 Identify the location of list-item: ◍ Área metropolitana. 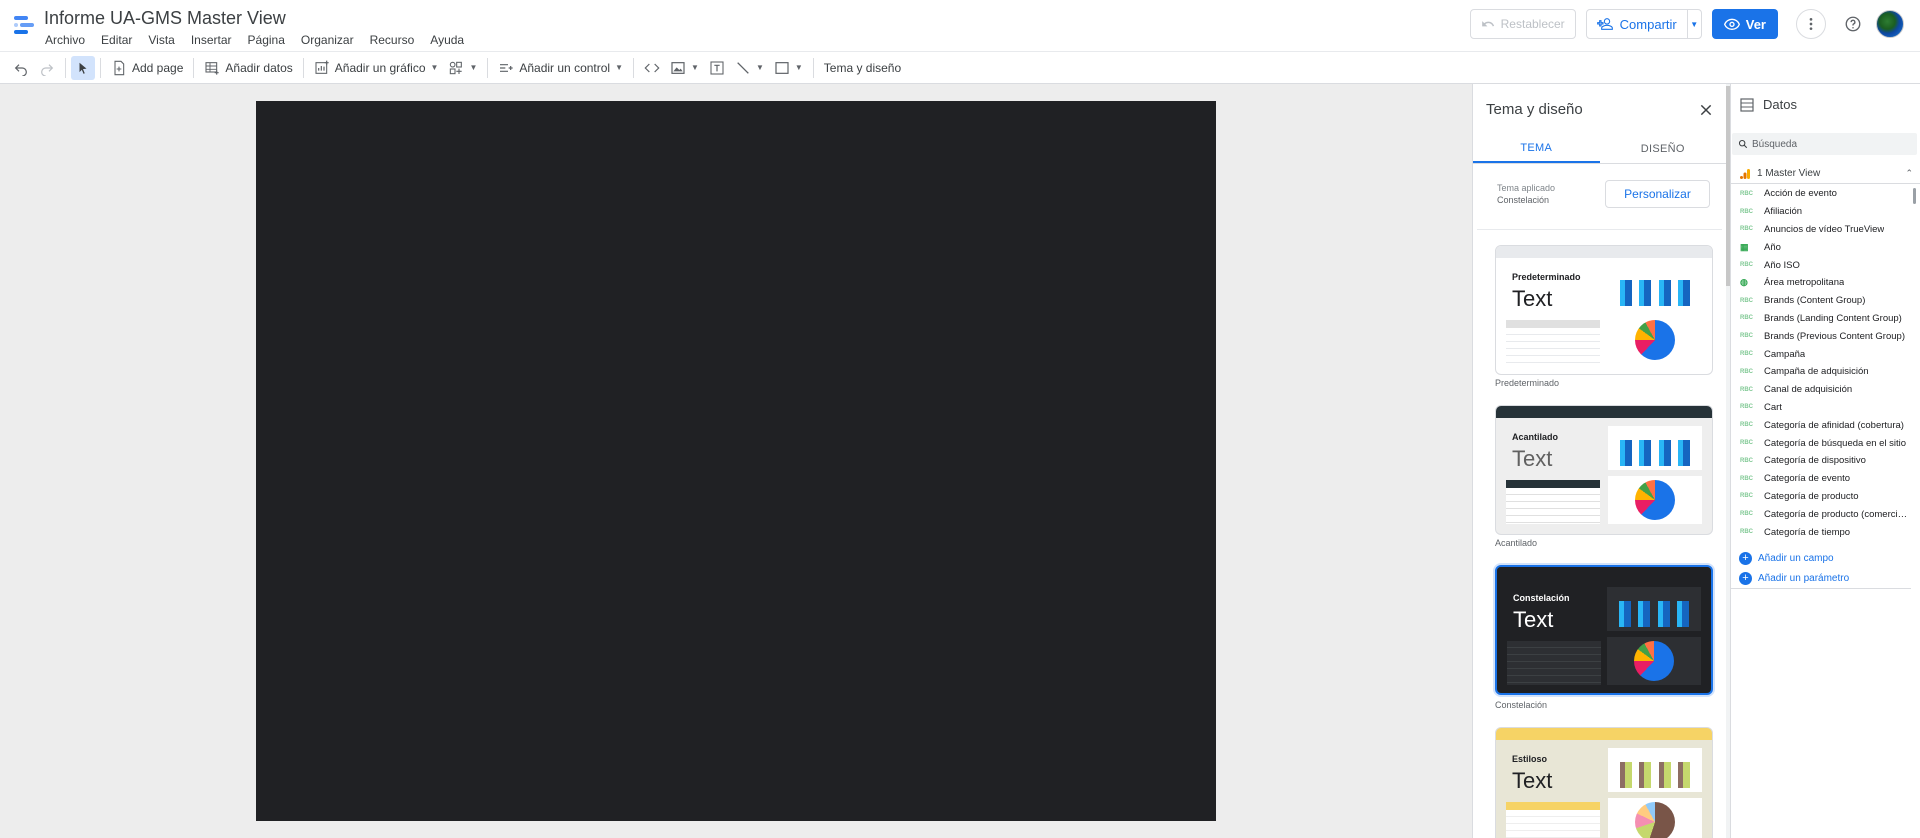
(1821, 283).